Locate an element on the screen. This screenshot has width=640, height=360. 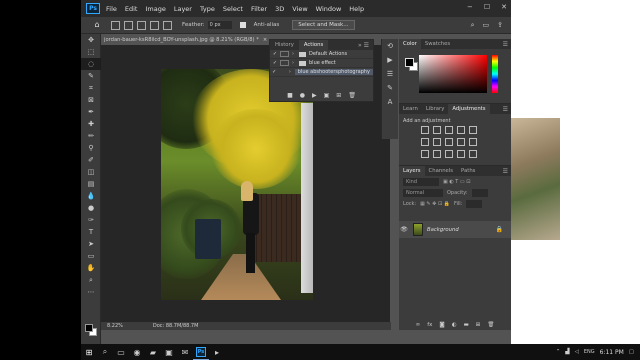
play-icon: ▶ is located at coordinates (314, 95).